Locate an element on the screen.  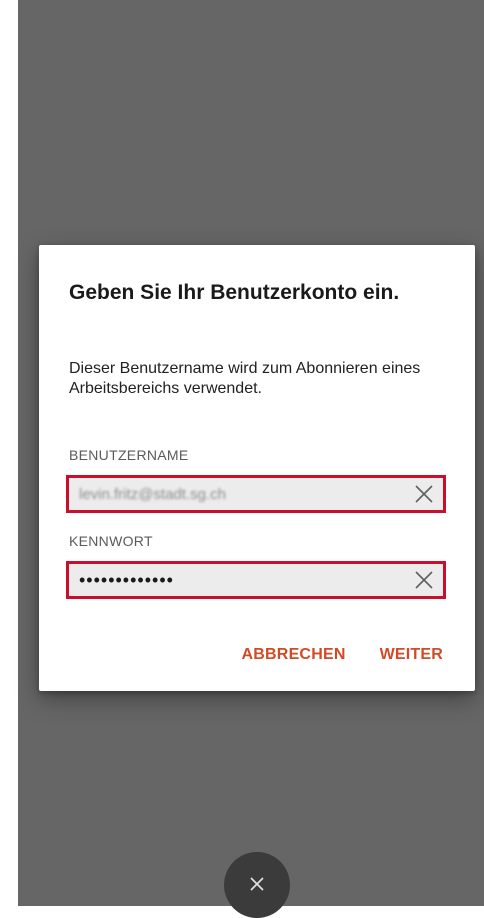
dialog-title: Geben Sie Ihr Benutzerkonto ein. is located at coordinates (234, 292).